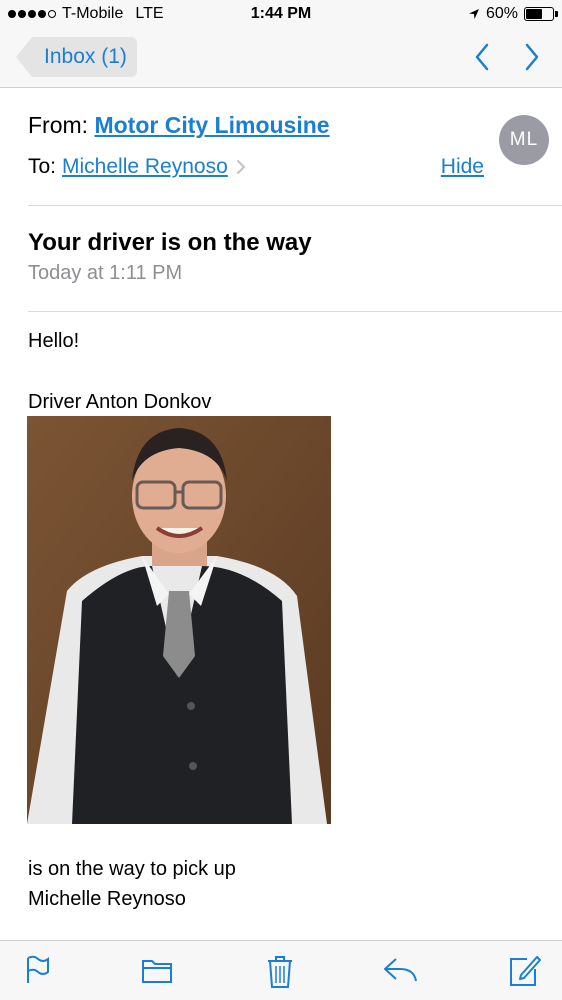  What do you see at coordinates (107, 899) in the screenshot?
I see `closing-line-2: Michelle Reynoso` at bounding box center [107, 899].